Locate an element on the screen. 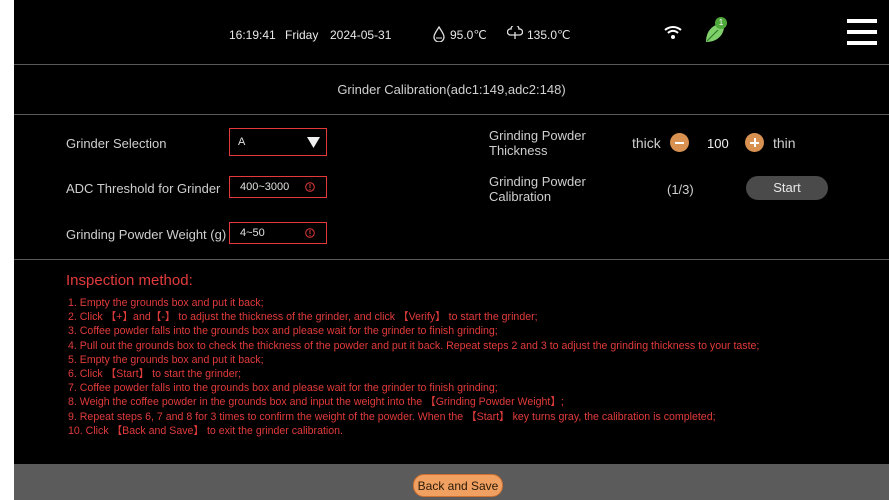  plus-icon-vertical is located at coordinates (754, 142).